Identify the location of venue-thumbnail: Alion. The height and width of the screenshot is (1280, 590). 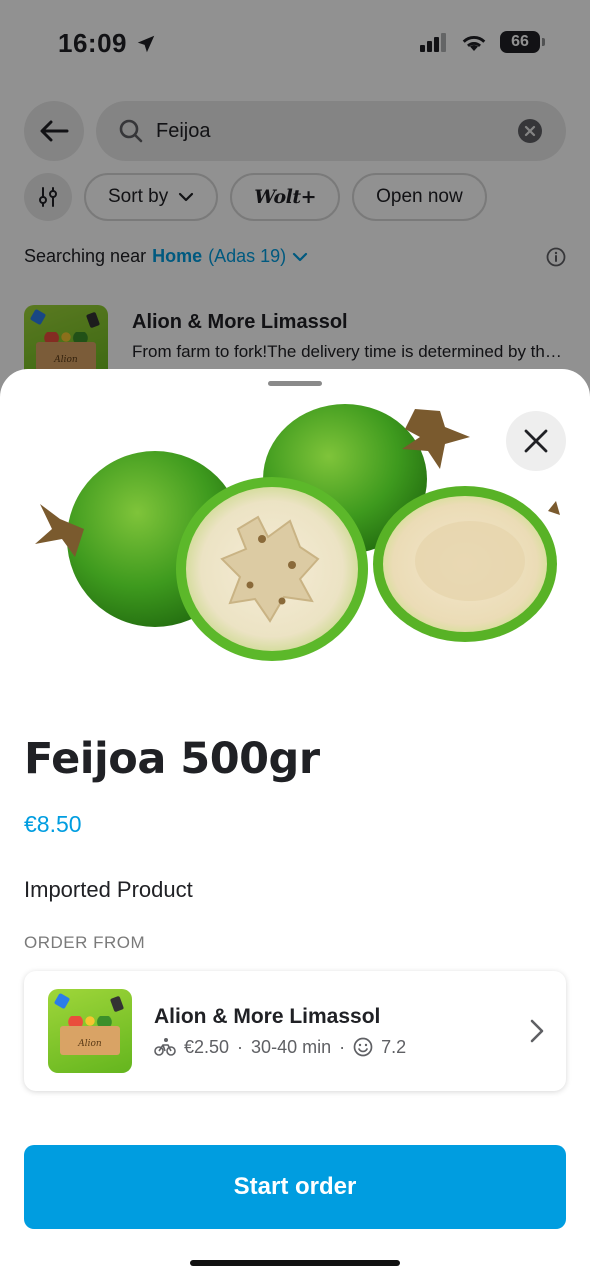
(90, 1031).